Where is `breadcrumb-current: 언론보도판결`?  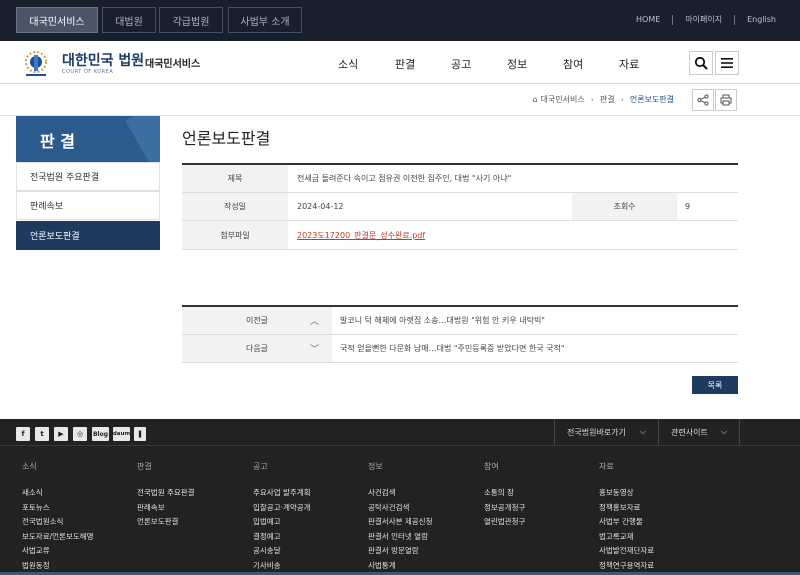
breadcrumb-current: 언론보도판결 is located at coordinates (652, 99).